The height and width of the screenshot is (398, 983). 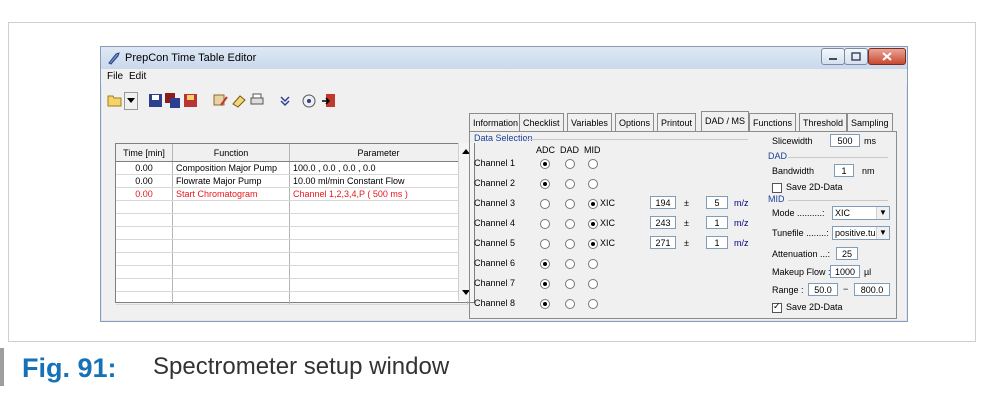 I want to click on tab-threshold: Threshold, so click(x=823, y=122).